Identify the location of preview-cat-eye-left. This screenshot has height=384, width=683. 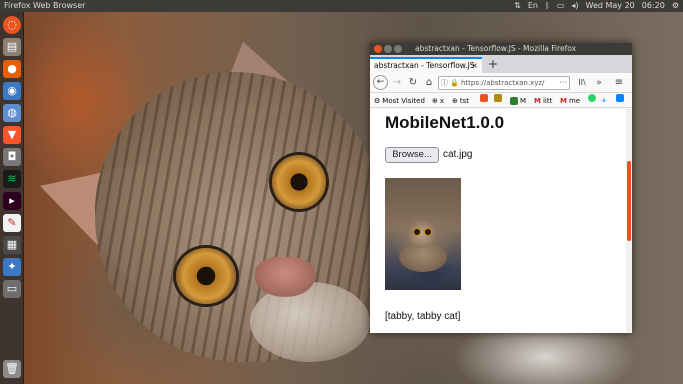
(417, 232).